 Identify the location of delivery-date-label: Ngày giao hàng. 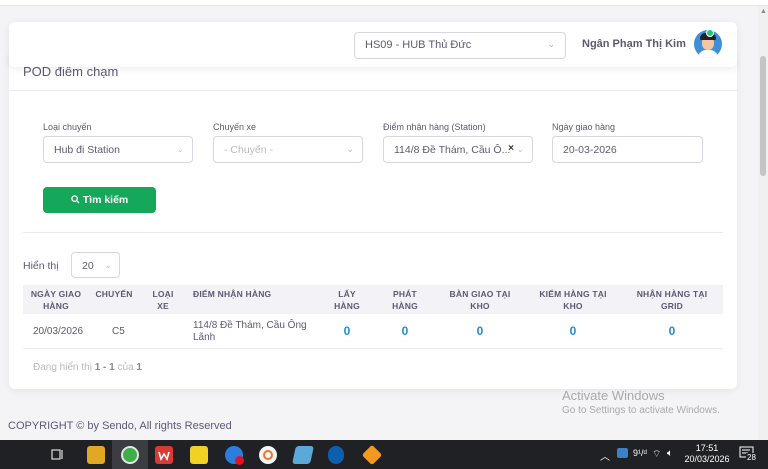
(584, 127).